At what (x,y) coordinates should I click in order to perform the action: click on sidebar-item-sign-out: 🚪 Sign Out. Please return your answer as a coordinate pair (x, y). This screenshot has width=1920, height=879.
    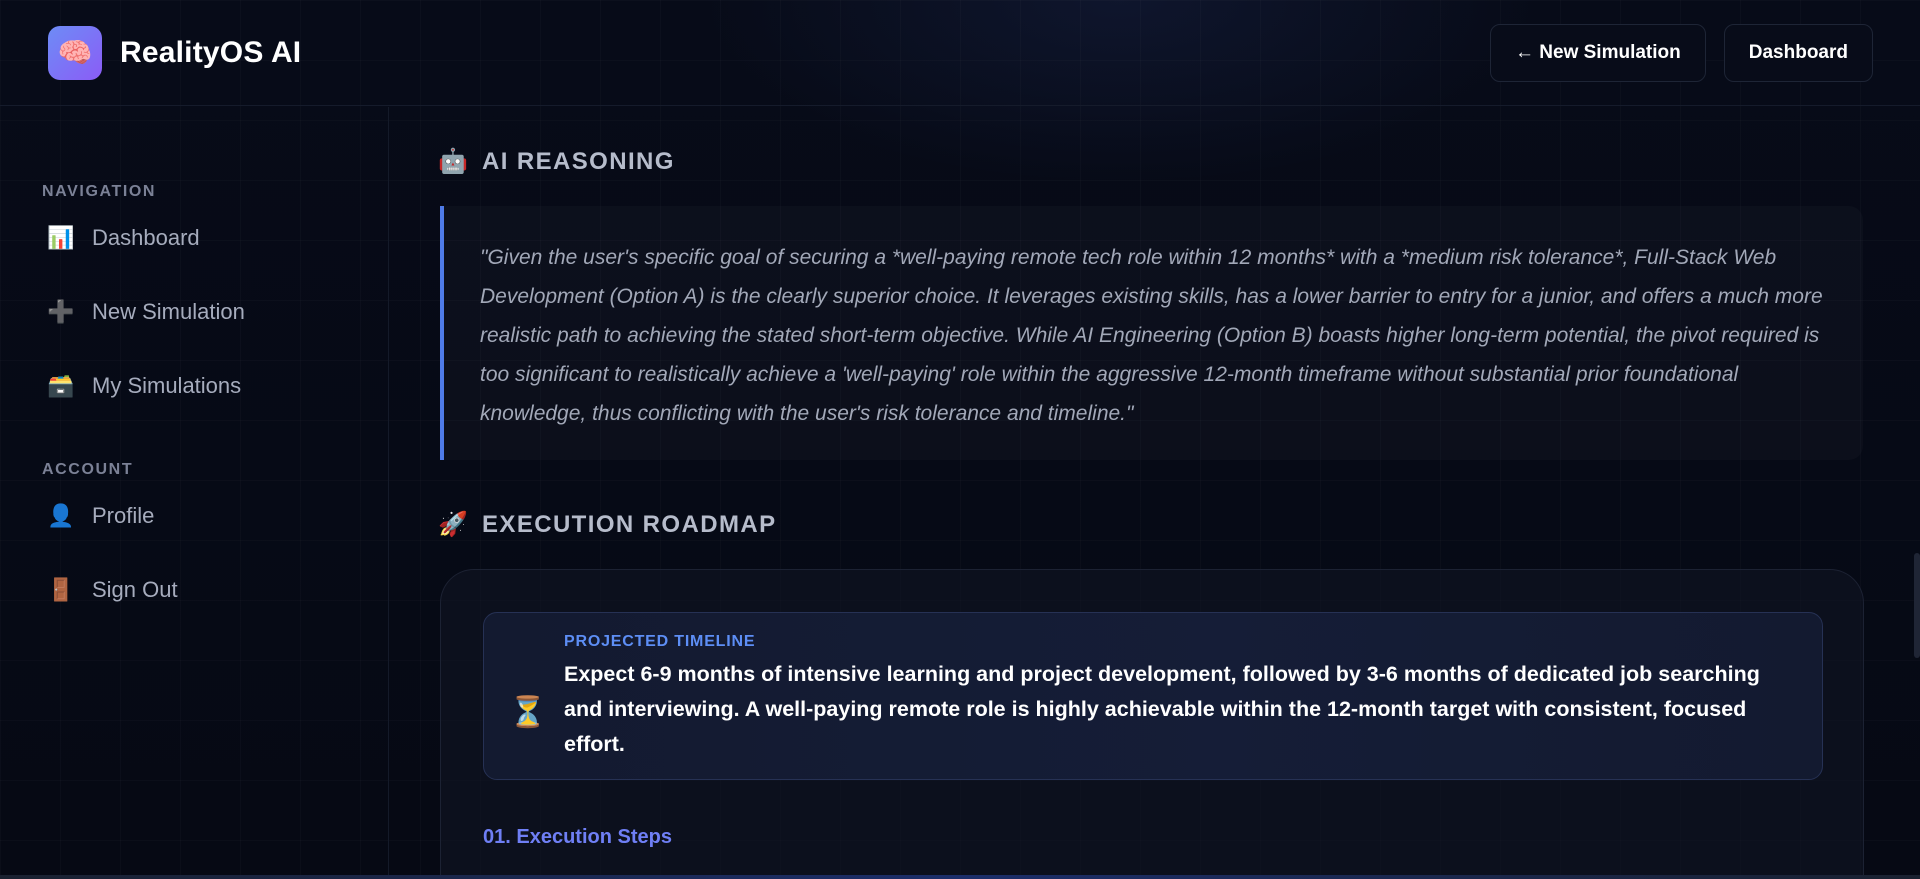
    Looking at the image, I should click on (194, 590).